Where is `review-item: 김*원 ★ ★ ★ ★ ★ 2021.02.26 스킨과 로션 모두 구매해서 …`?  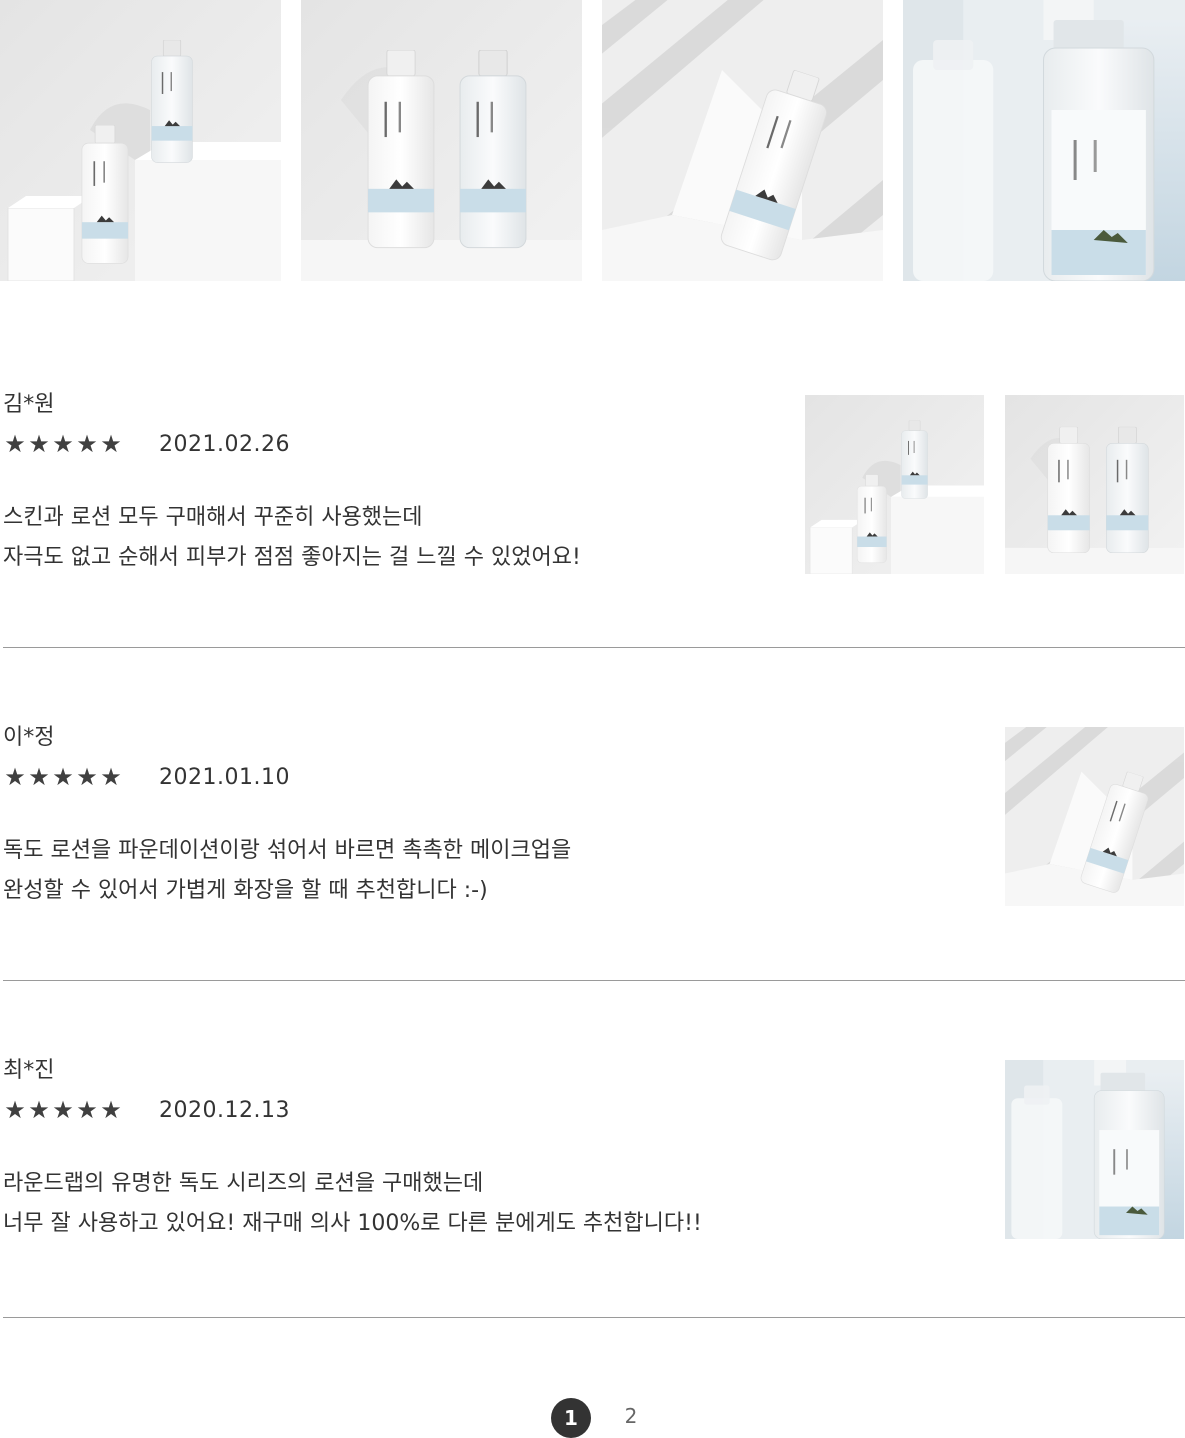 review-item: 김*원 ★ ★ ★ ★ ★ 2021.02.26 스킨과 로션 모두 구매해서 … is located at coordinates (594, 494).